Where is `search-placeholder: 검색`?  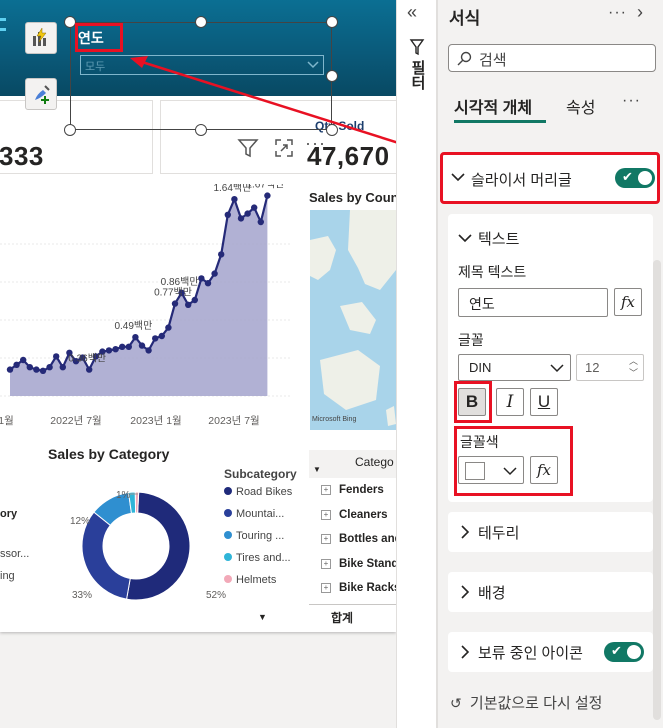 search-placeholder: 검색 is located at coordinates (493, 60).